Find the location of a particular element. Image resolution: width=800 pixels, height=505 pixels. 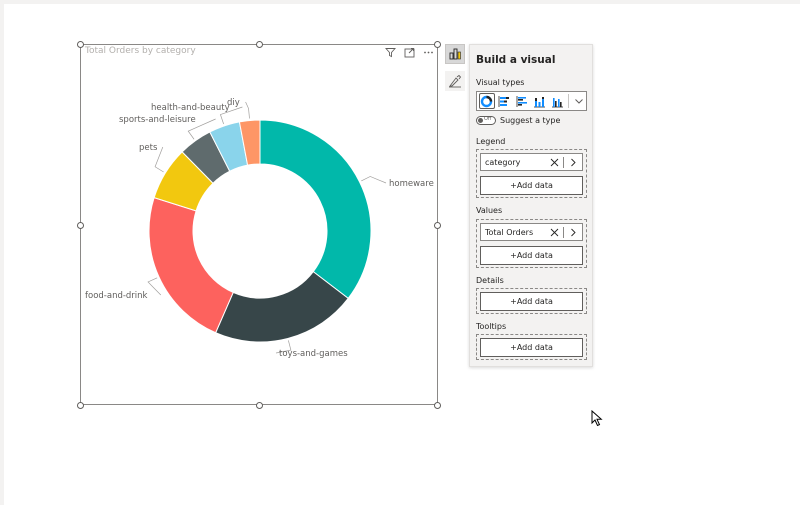

values-field-pill: Total Orders is located at coordinates (531, 232).